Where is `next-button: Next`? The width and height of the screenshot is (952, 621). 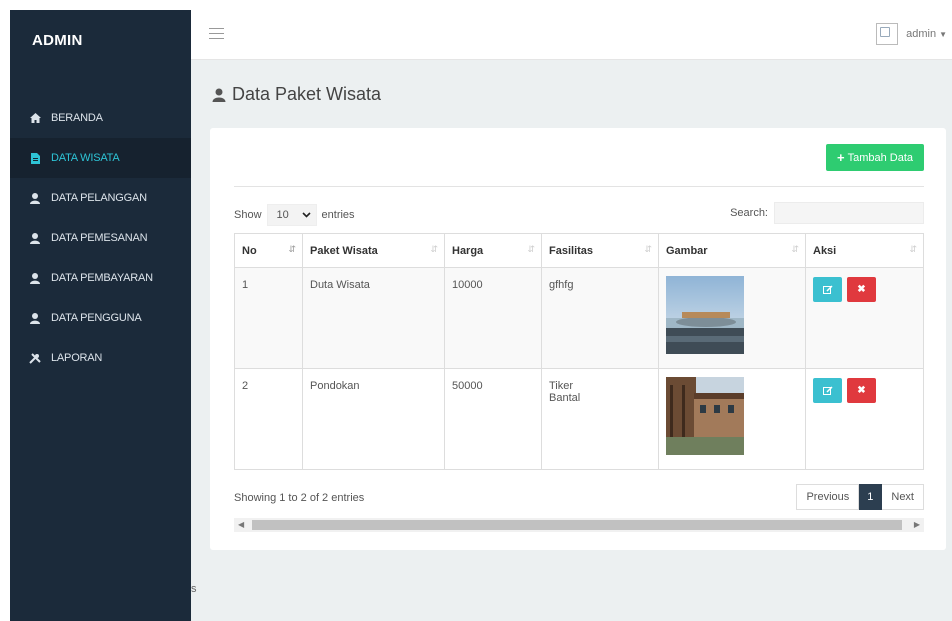 next-button: Next is located at coordinates (903, 497).